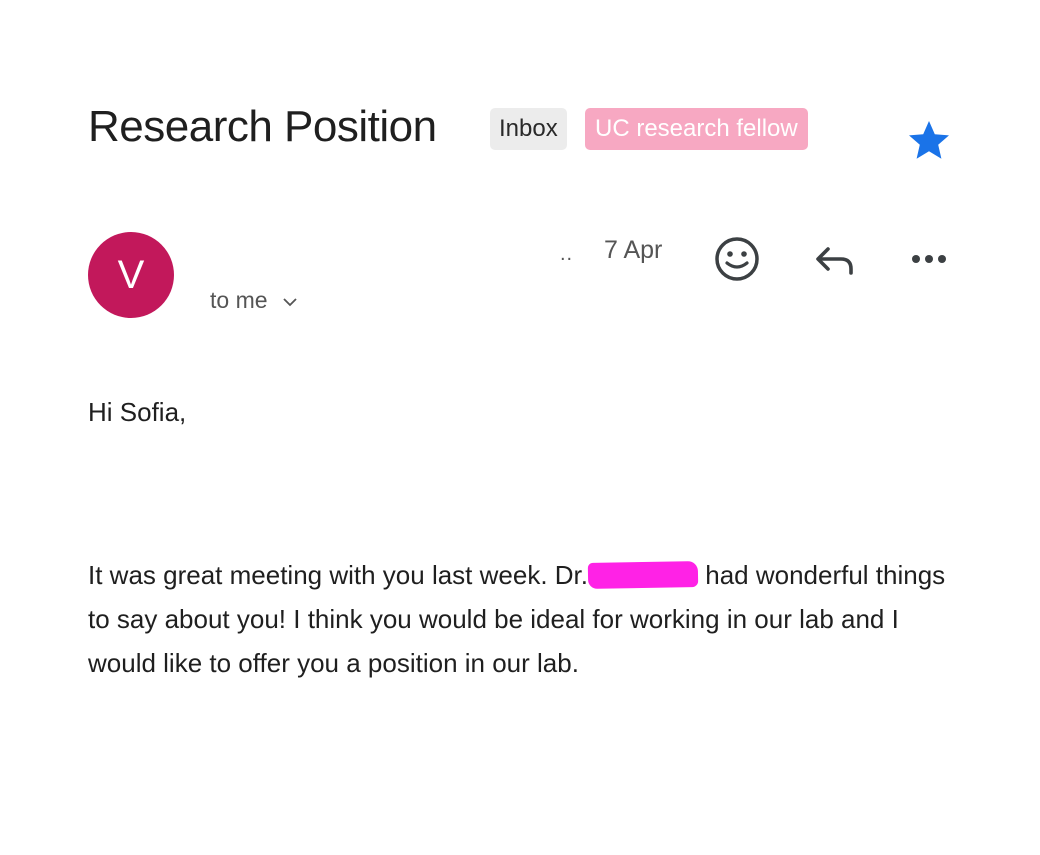  Describe the element at coordinates (528, 129) in the screenshot. I see `label-inbox: Inbox` at that location.